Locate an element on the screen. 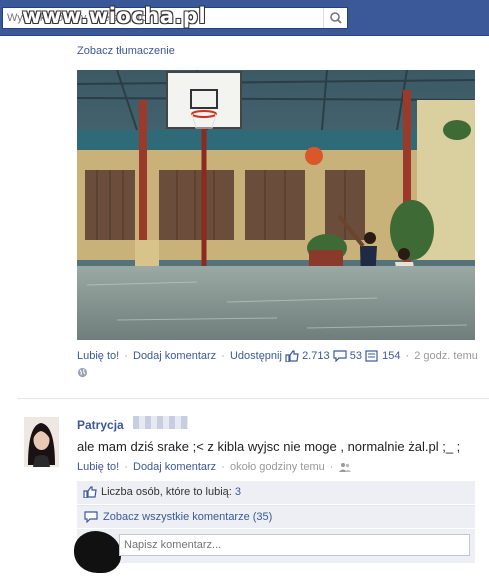  comment-reply-link: Dodaj komentarz is located at coordinates (174, 467).